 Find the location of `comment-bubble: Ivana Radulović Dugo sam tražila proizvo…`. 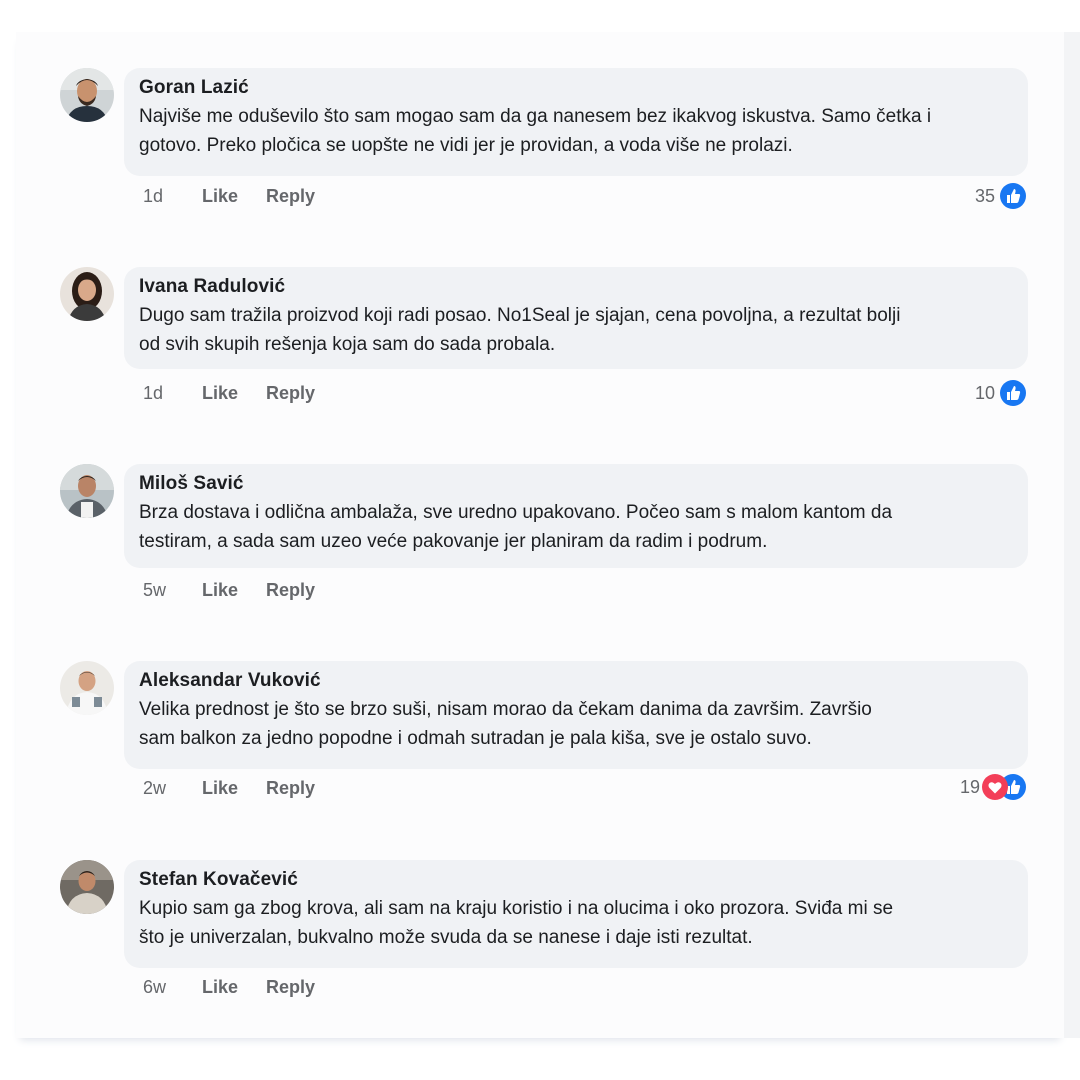

comment-bubble: Ivana Radulović Dugo sam tražila proizvo… is located at coordinates (576, 318).